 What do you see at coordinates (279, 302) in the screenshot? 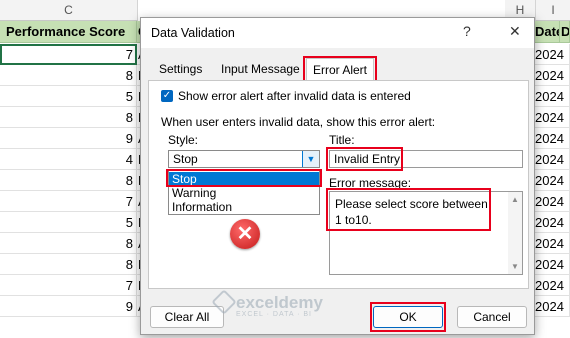
I see `watermark-brand: exceldemy` at bounding box center [279, 302].